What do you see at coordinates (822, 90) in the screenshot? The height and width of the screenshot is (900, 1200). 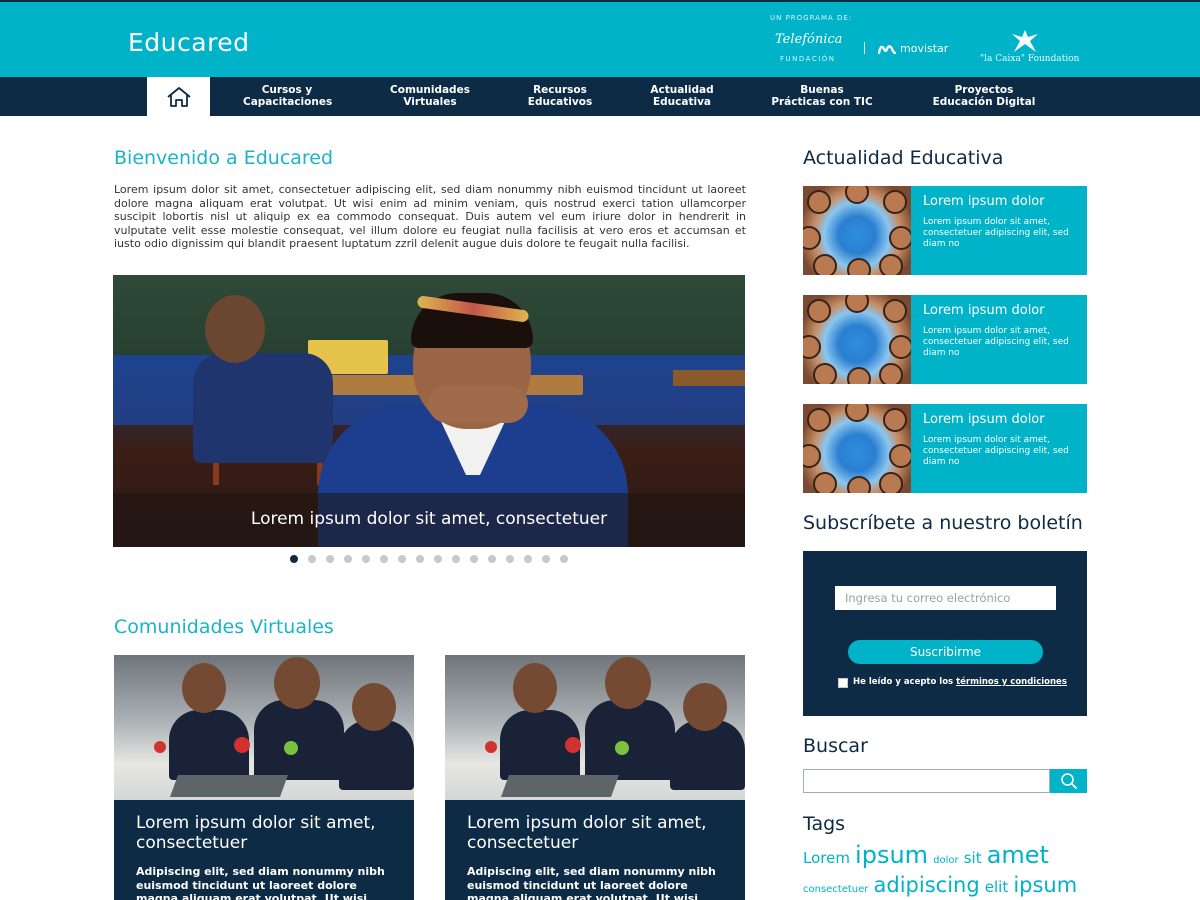 I see `nav-buenas-line1: Buenas` at bounding box center [822, 90].